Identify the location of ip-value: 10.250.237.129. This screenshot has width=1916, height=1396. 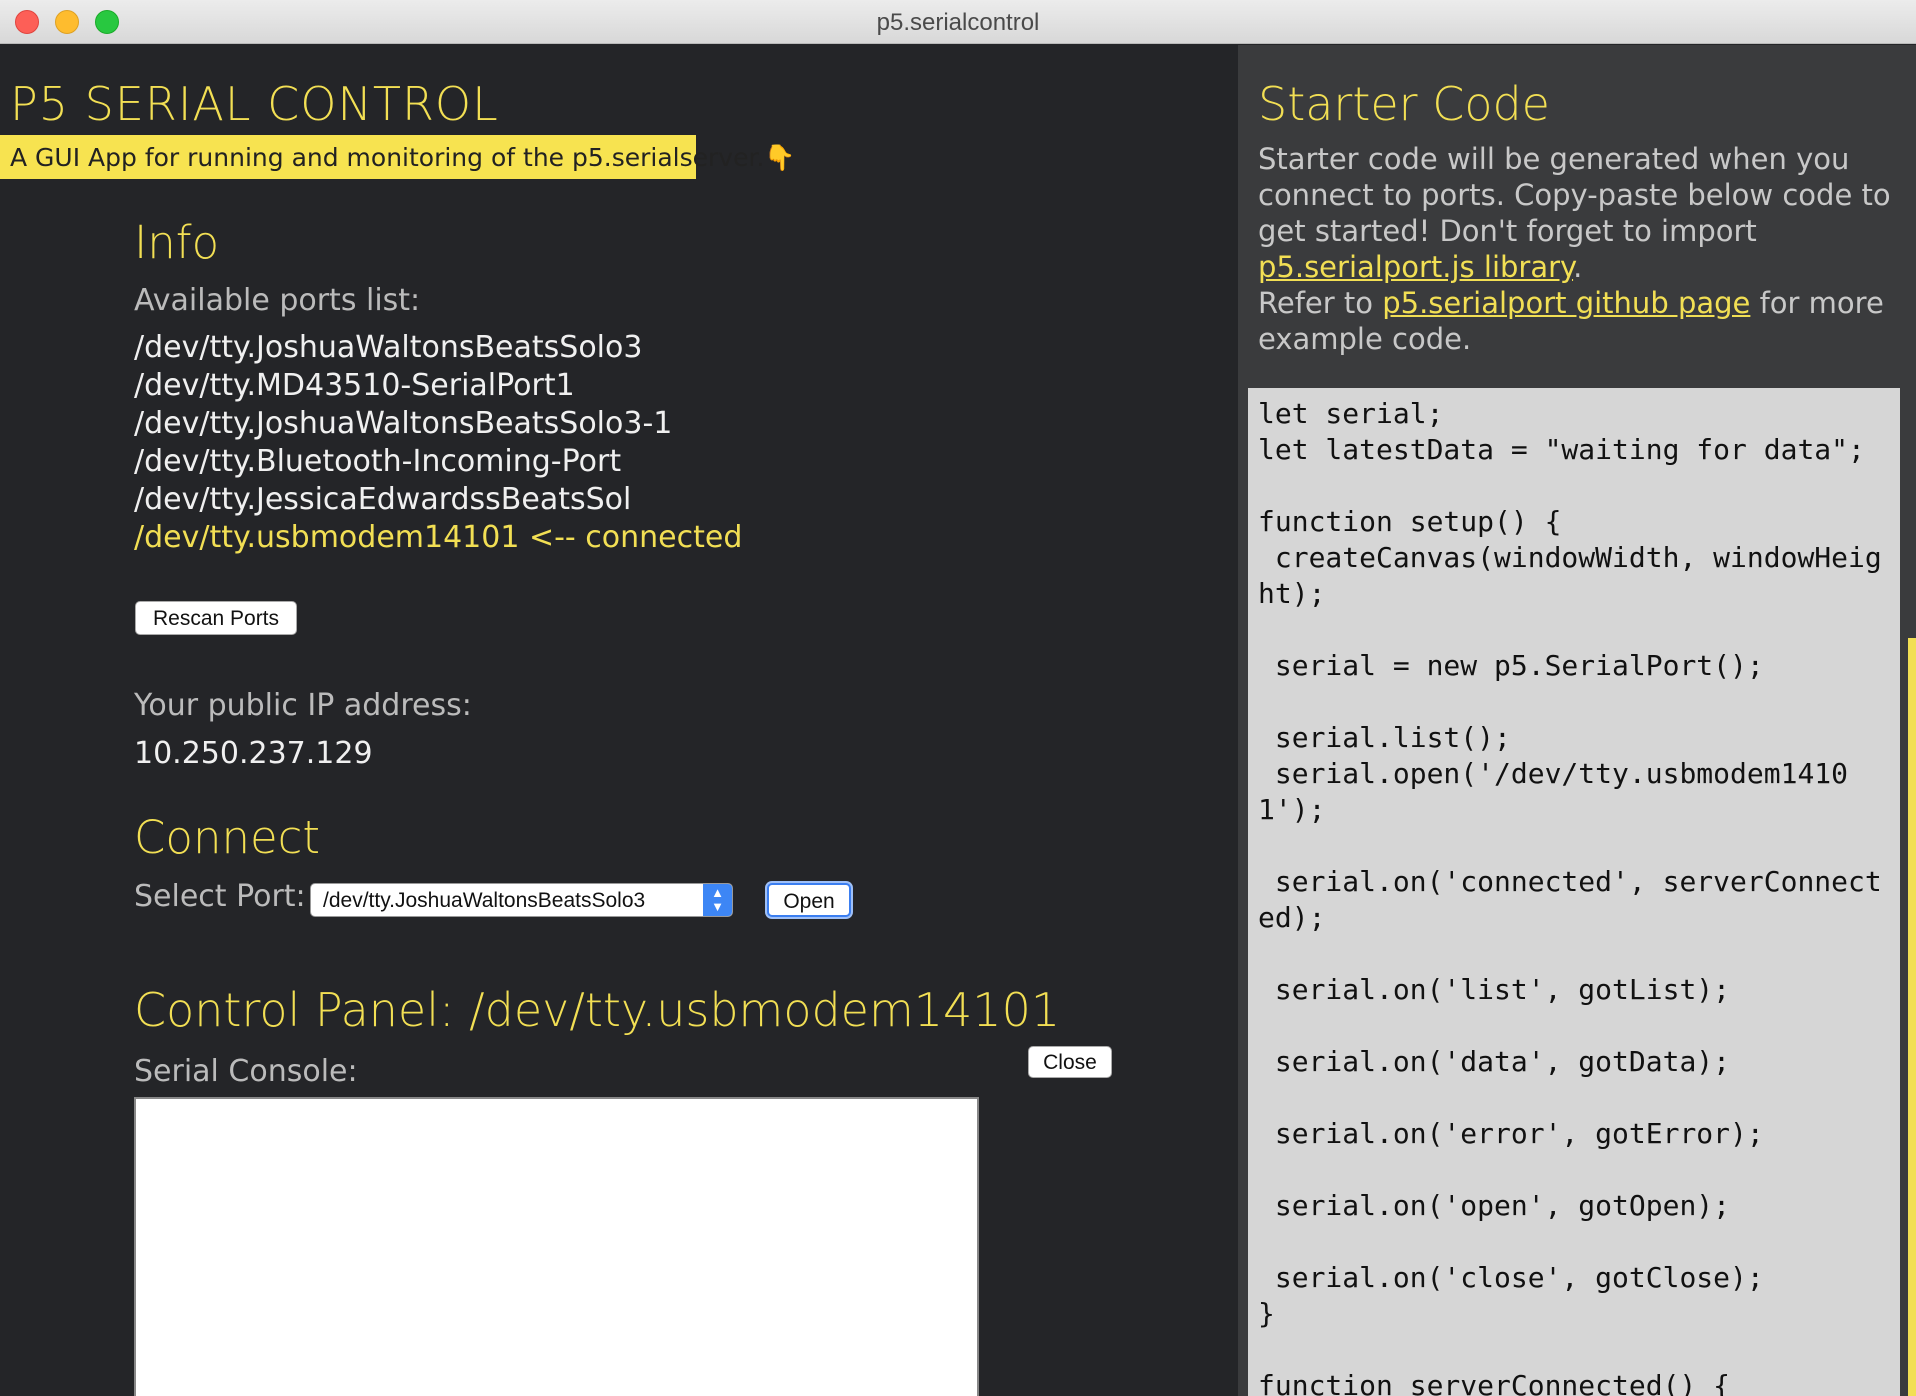
(253, 753).